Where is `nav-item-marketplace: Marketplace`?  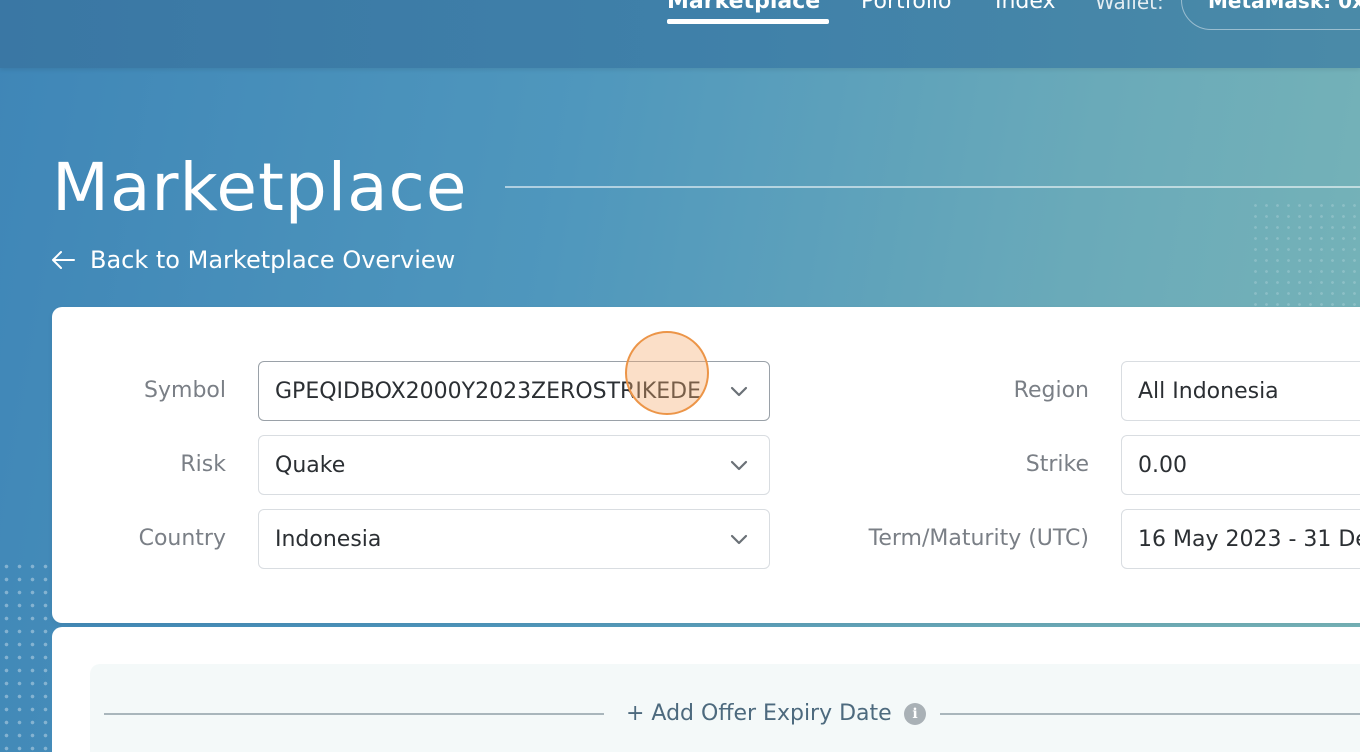
nav-item-marketplace: Marketplace is located at coordinates (743, 8).